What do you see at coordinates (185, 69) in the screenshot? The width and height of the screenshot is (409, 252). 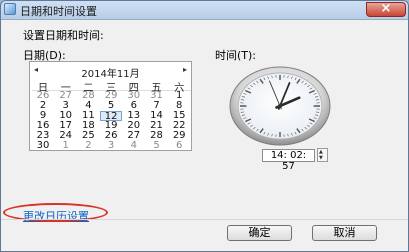 I see `next-month-icon: ▸` at bounding box center [185, 69].